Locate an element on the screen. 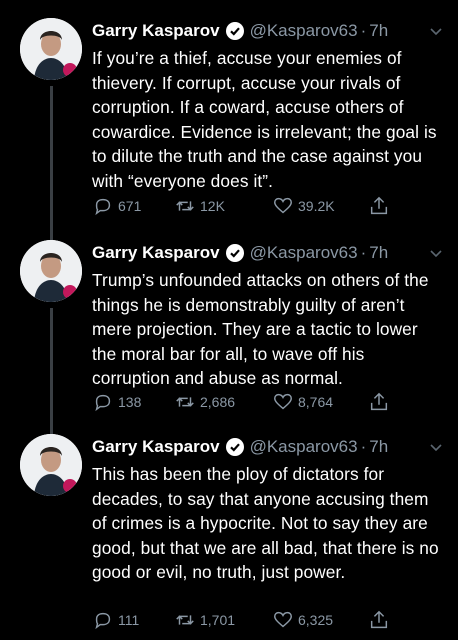 Image resolution: width=458 pixels, height=640 pixels. reply-button: 671 is located at coordinates (116, 206).